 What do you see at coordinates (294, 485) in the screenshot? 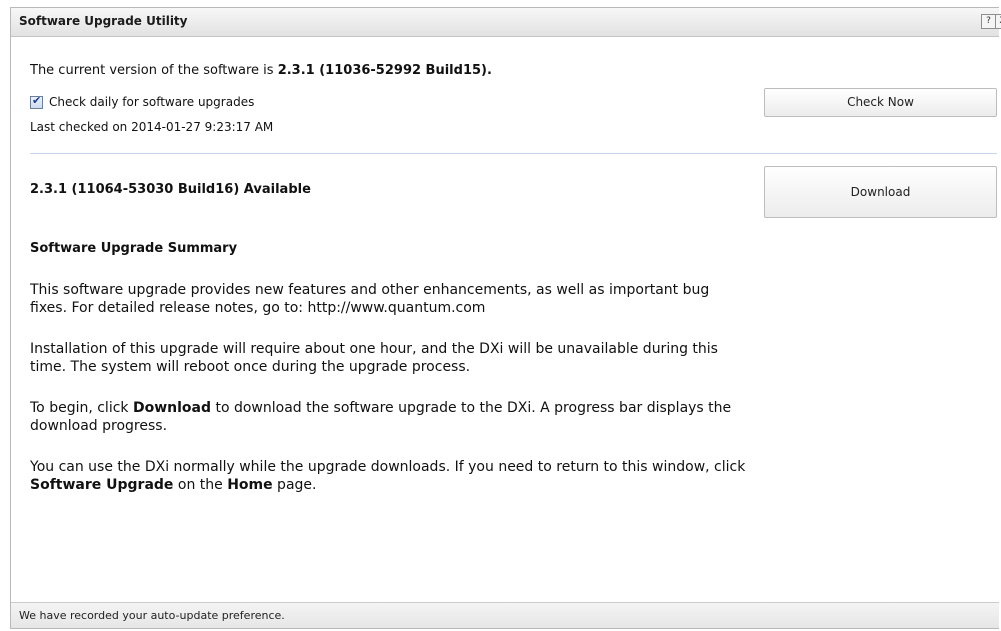
I see `p4-text-e: page.` at bounding box center [294, 485].